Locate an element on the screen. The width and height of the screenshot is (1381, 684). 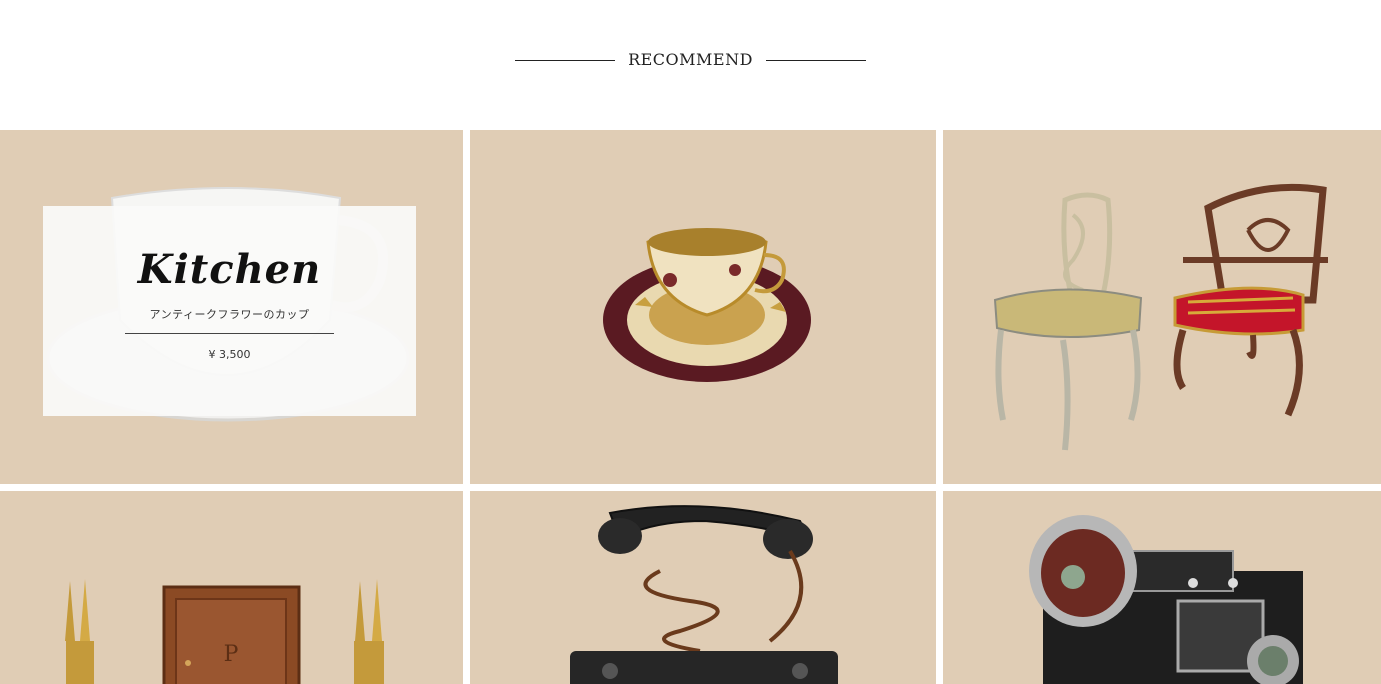
antique-chairs-image is located at coordinates (1160, 317).